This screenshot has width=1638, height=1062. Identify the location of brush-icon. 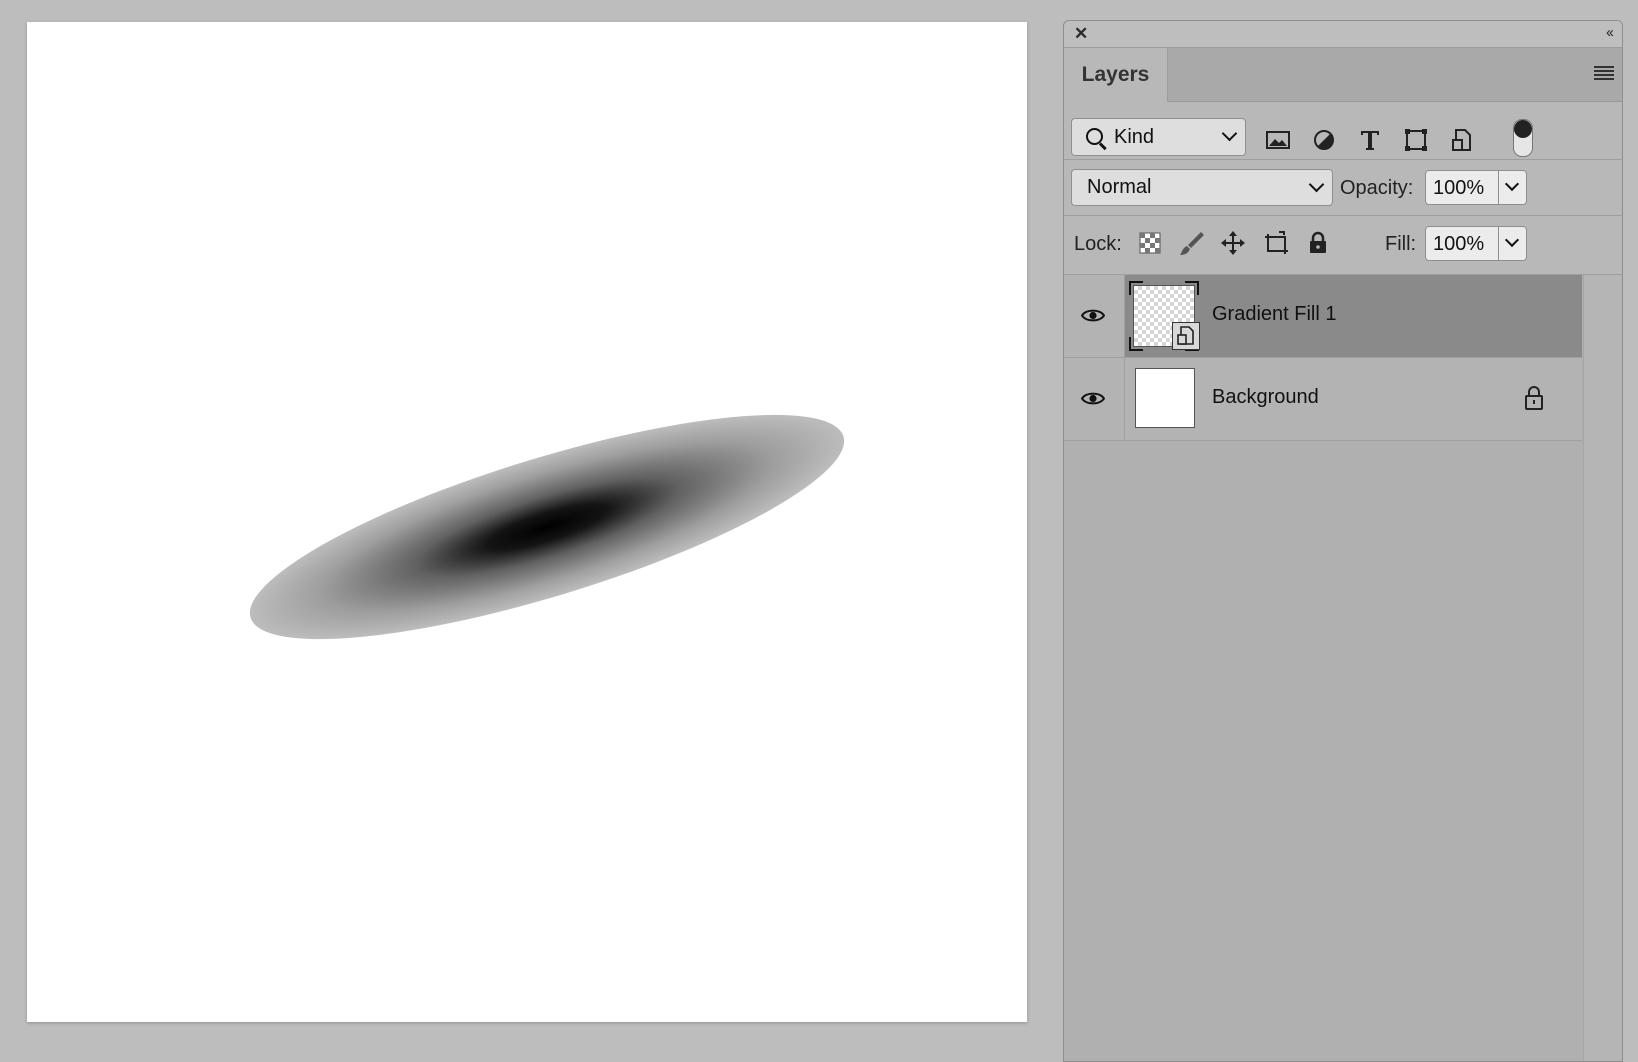
(1192, 243).